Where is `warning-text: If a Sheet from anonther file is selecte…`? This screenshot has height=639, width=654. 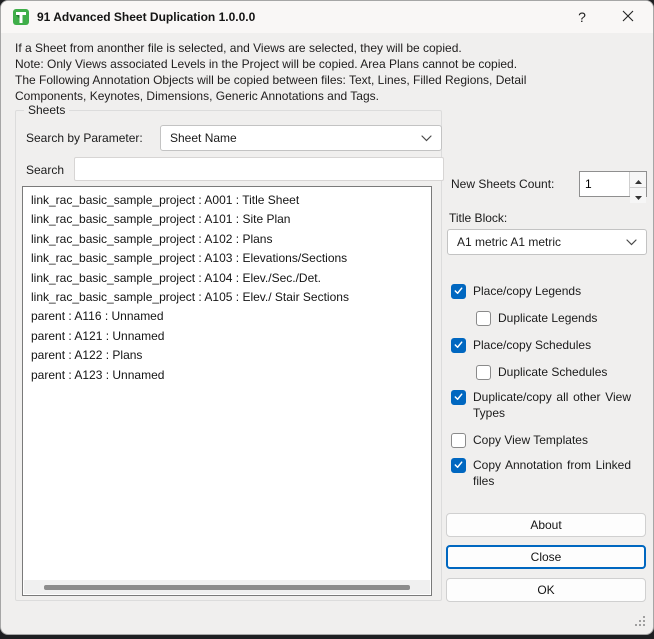 warning-text: If a Sheet from anonther file is selecte… is located at coordinates (270, 72).